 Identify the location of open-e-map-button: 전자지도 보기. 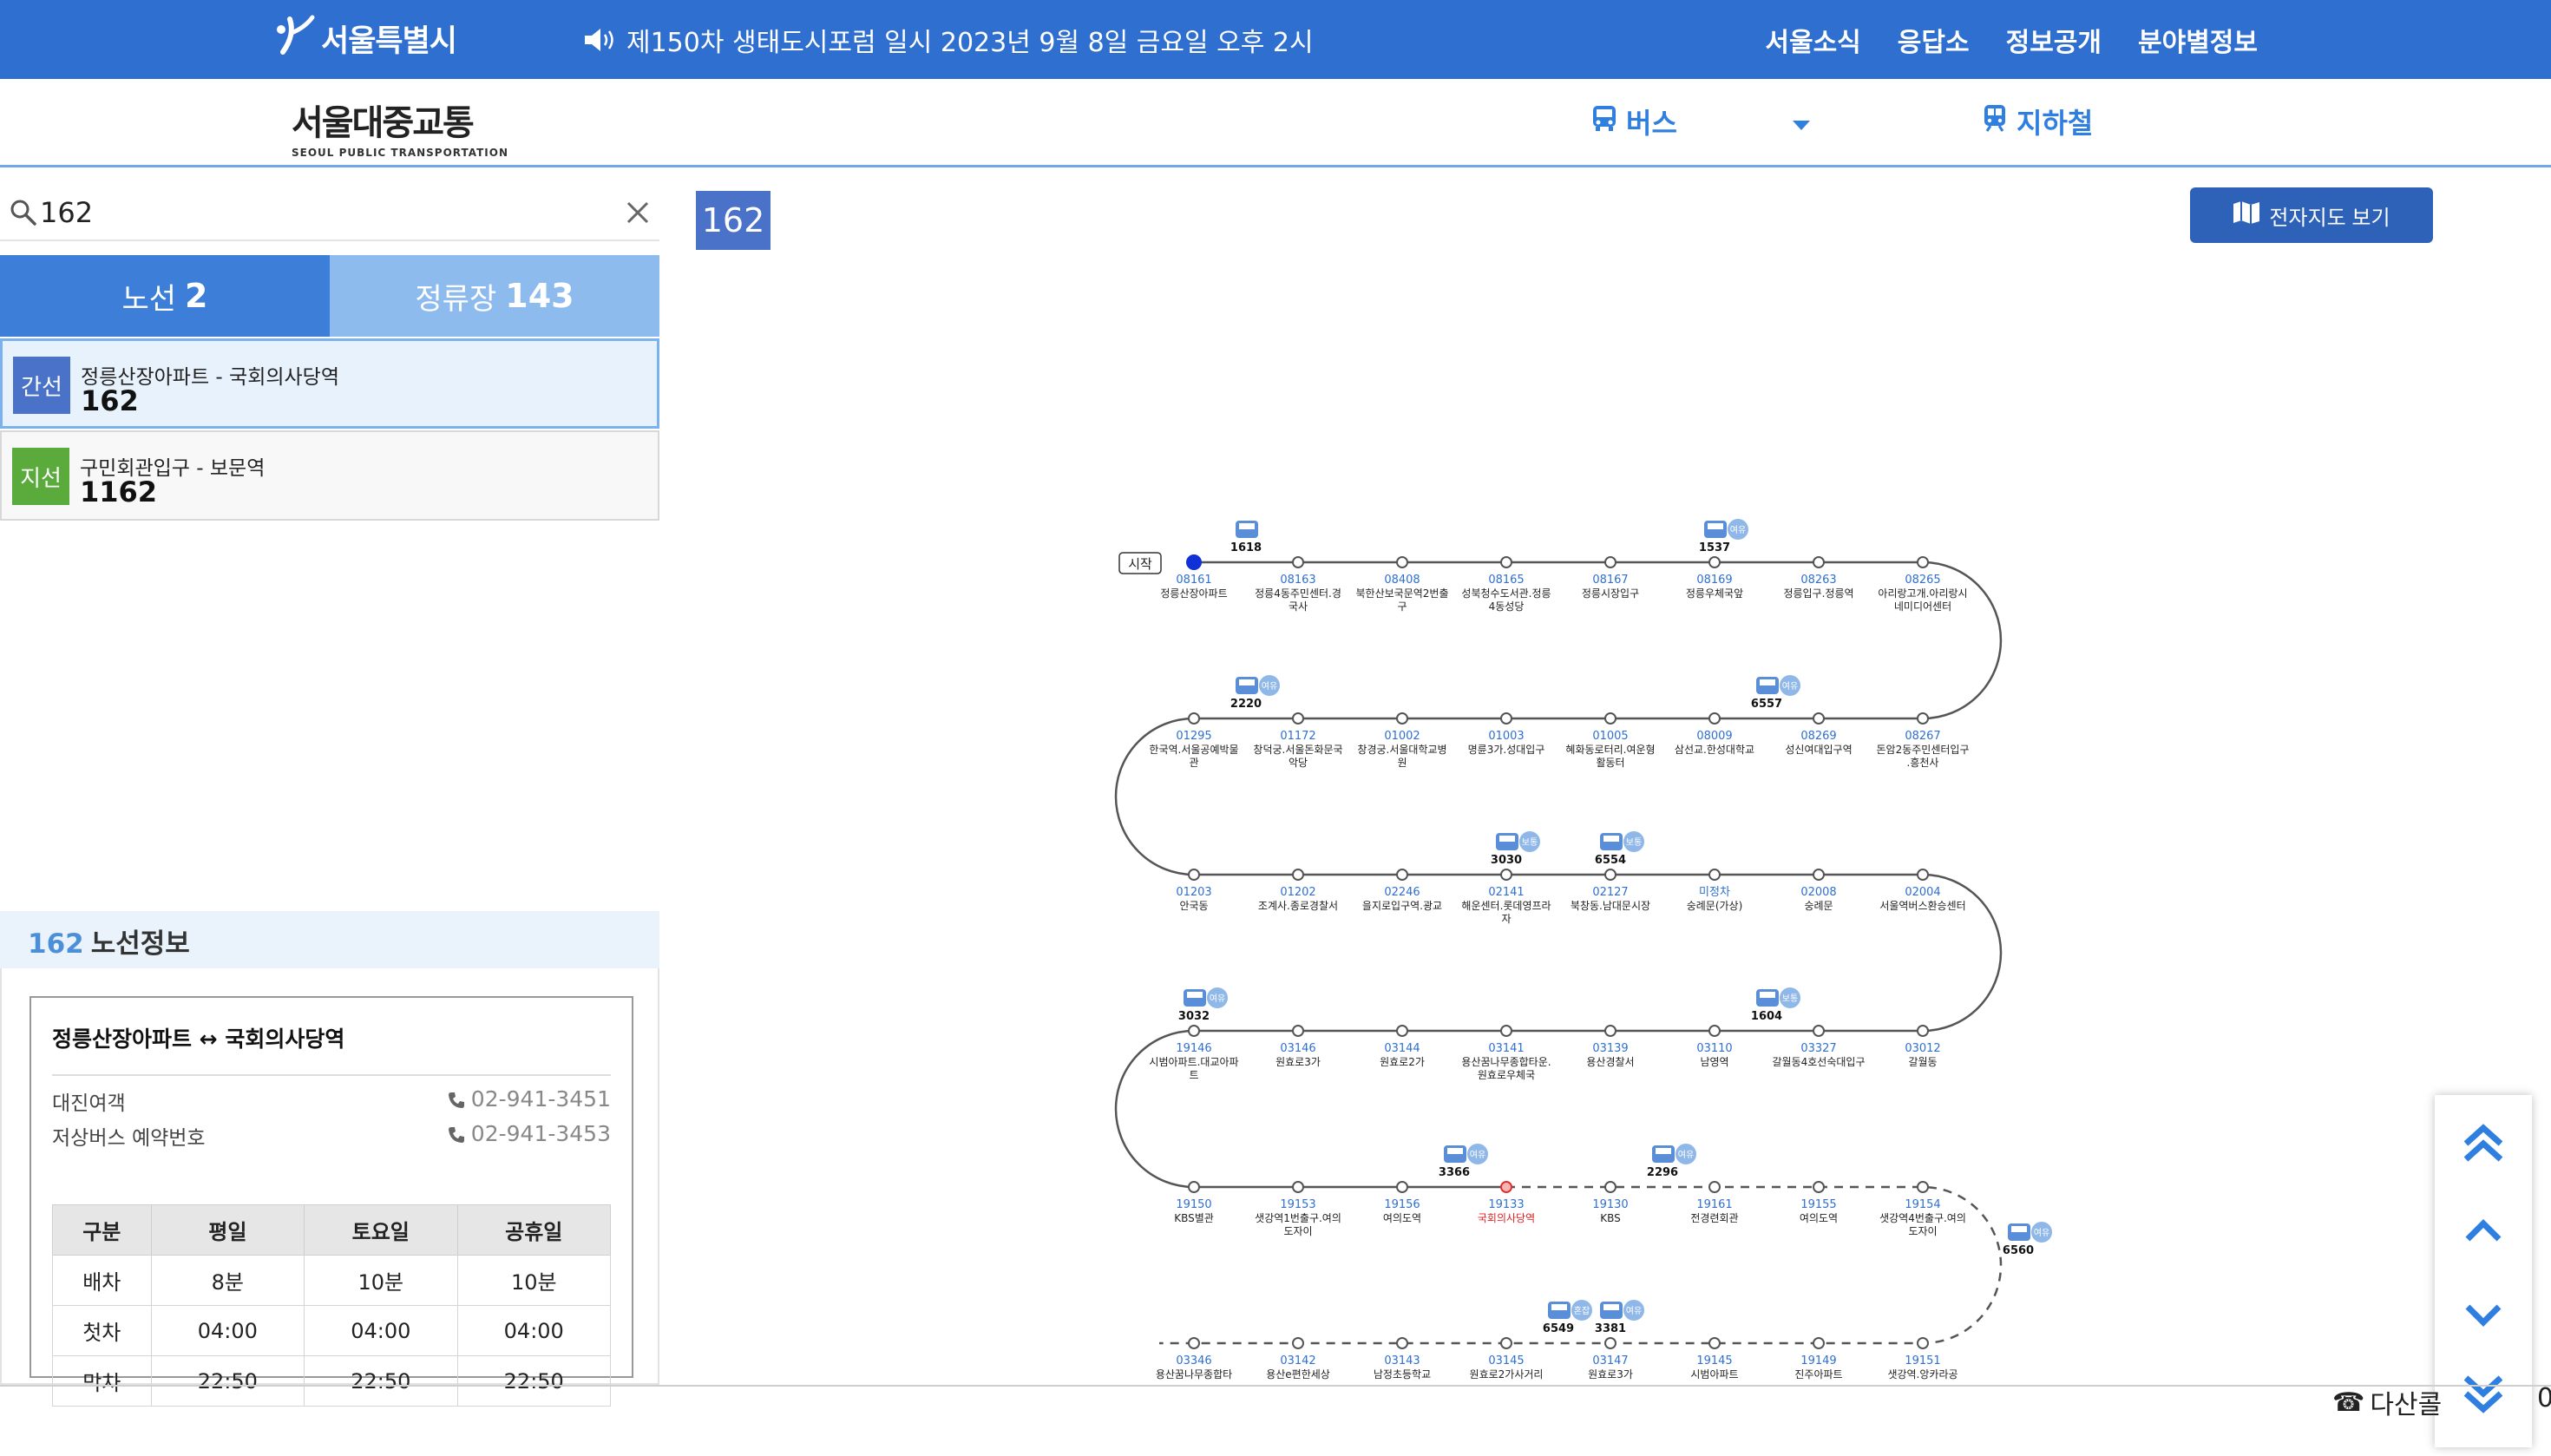
(2311, 215).